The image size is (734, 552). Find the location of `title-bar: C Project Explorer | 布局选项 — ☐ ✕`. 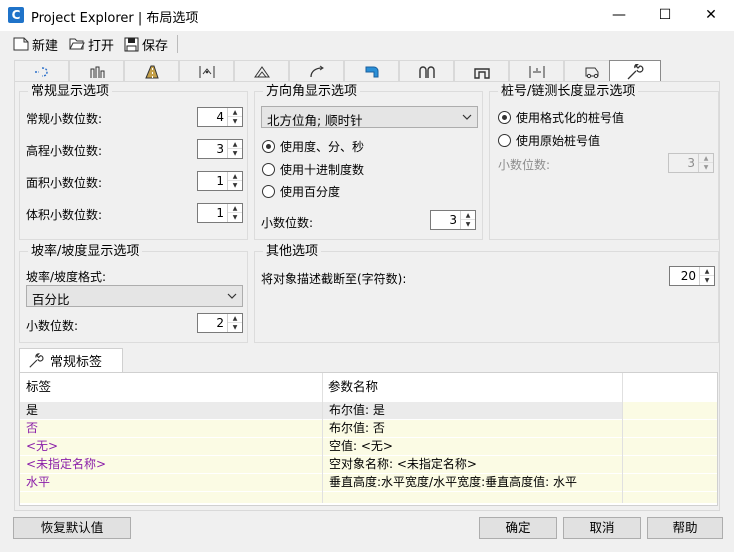

title-bar: C Project Explorer | 布局选项 — ☐ ✕ is located at coordinates (367, 15).